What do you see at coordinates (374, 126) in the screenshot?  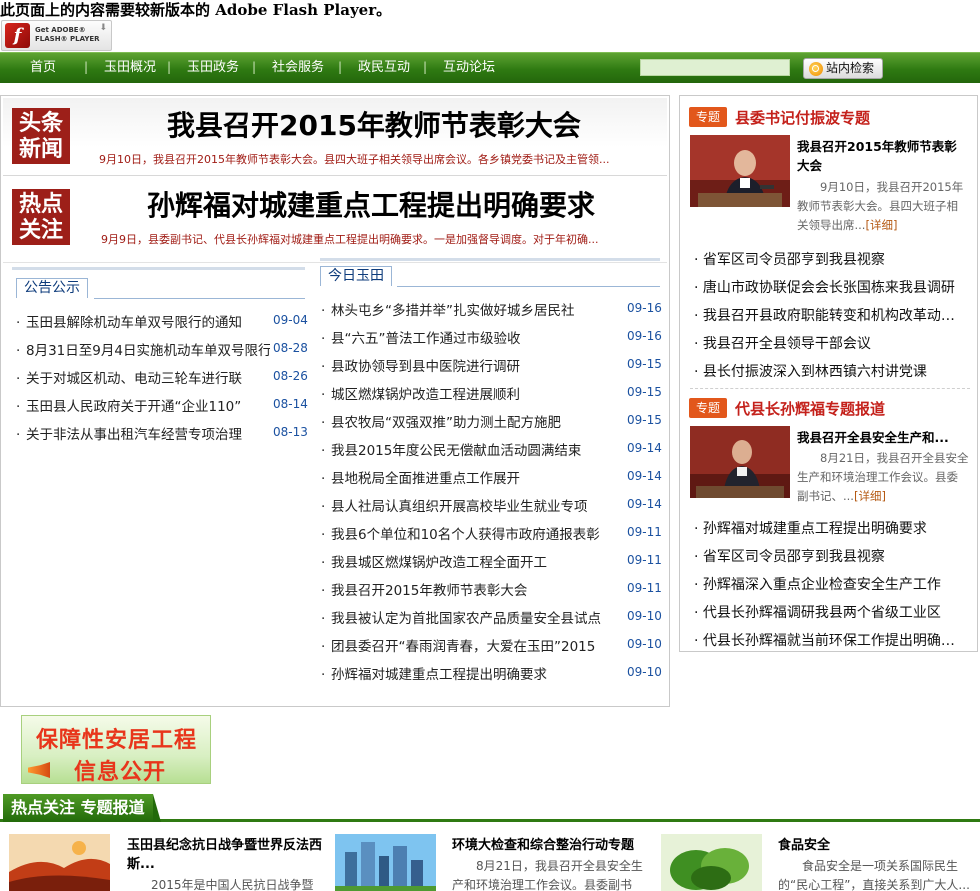 I see `headline-title-top-news: 我县召开2015年教师节表彰大会` at bounding box center [374, 126].